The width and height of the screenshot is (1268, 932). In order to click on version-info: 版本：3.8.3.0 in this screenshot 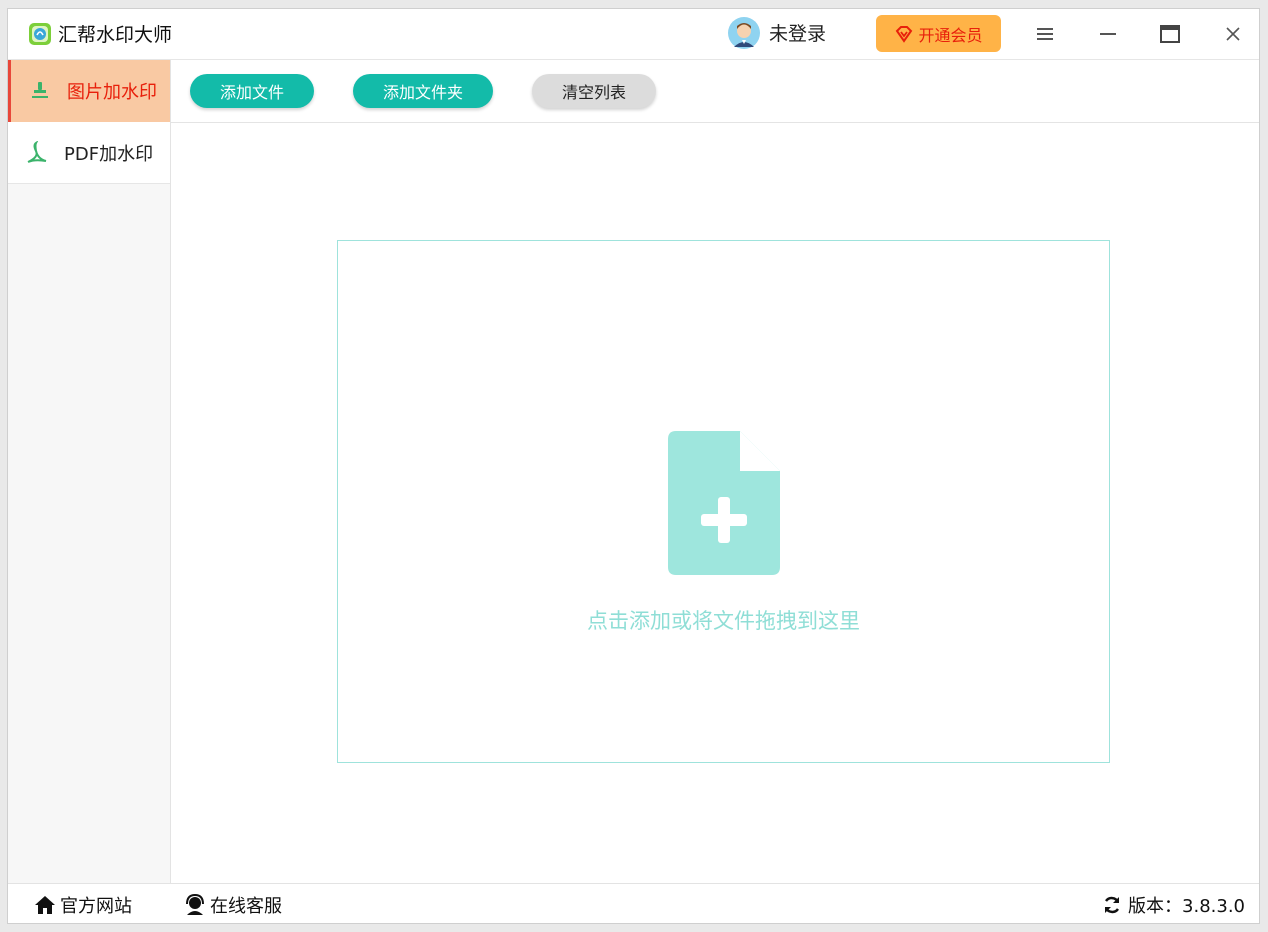, I will do `click(1173, 903)`.